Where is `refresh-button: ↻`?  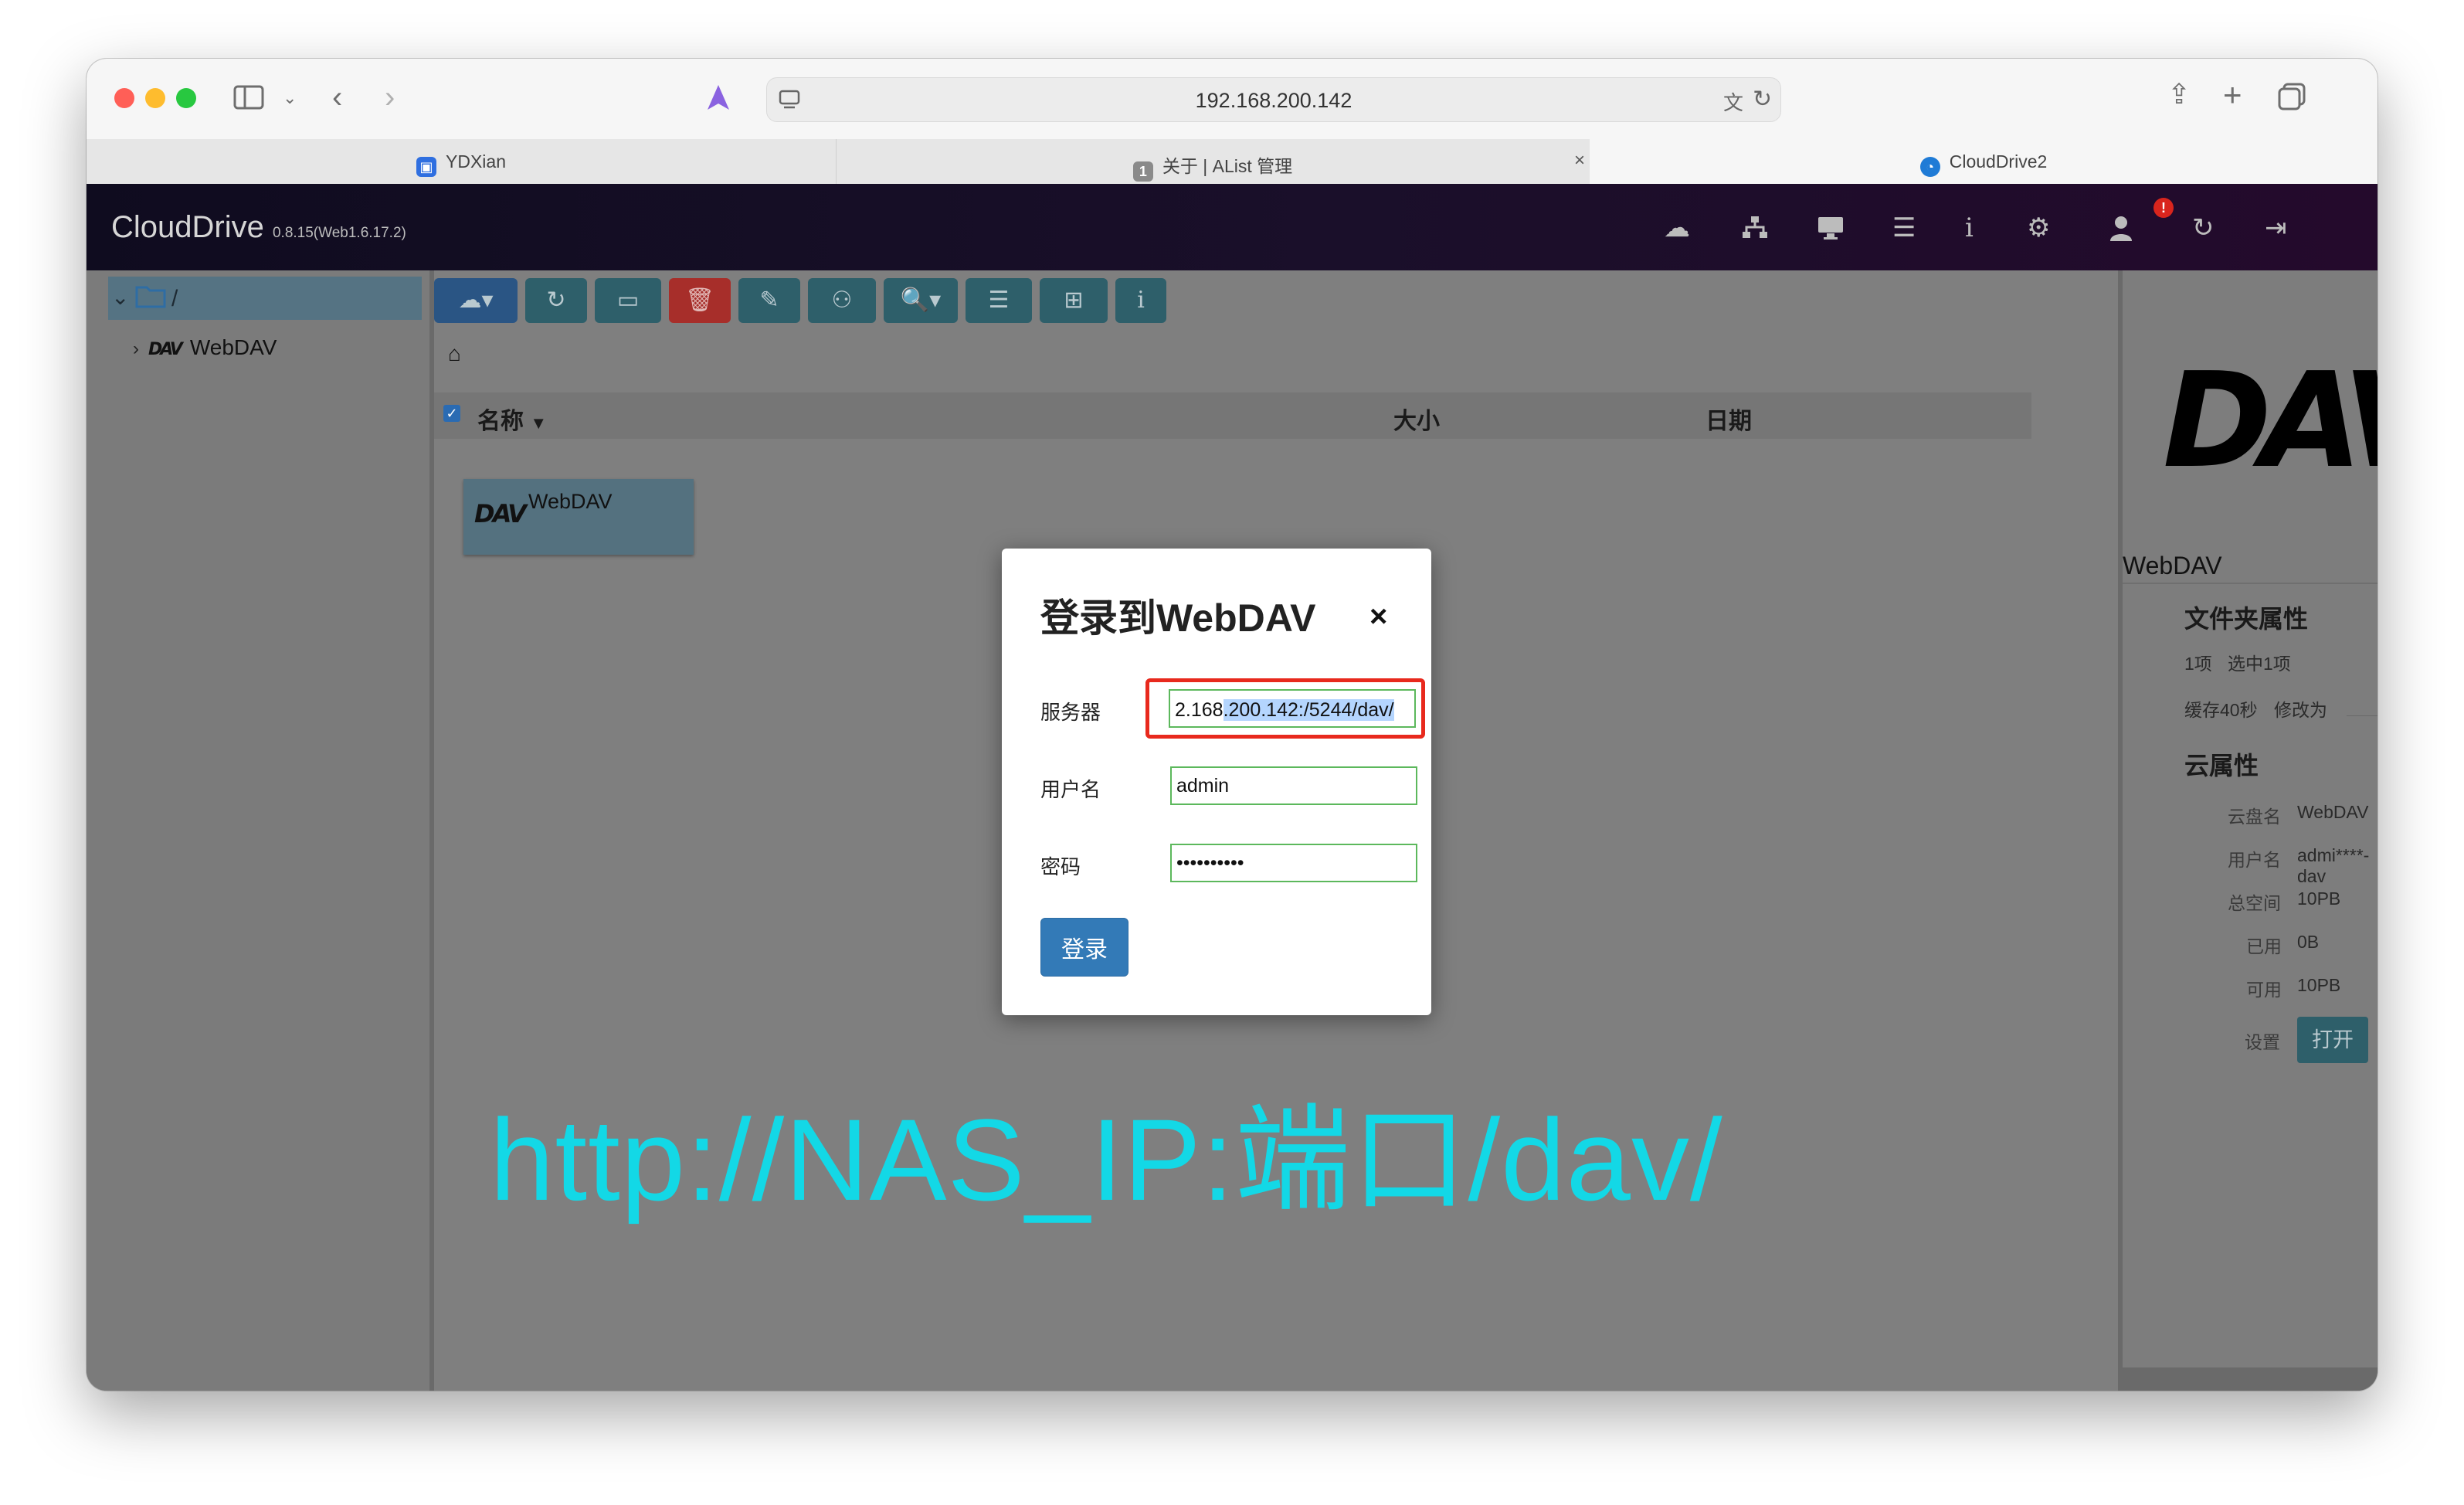
refresh-button: ↻ is located at coordinates (556, 300).